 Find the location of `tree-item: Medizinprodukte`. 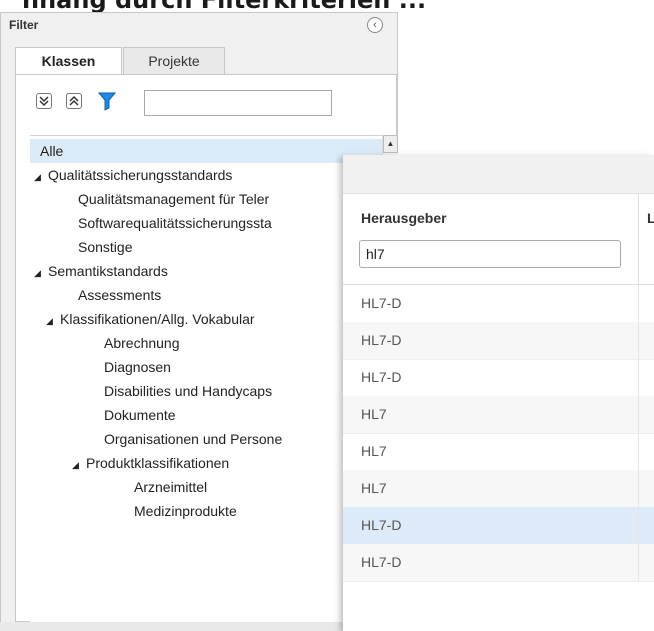

tree-item: Medizinprodukte is located at coordinates (206, 511).